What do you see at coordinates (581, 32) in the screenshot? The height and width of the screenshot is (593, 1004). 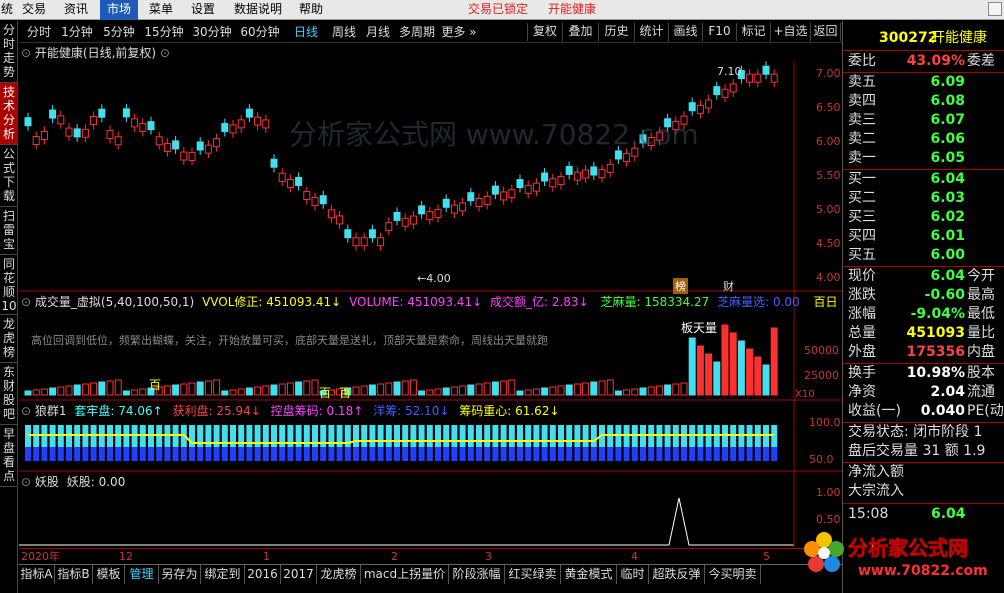 I see `btn-overlay: 叠加` at bounding box center [581, 32].